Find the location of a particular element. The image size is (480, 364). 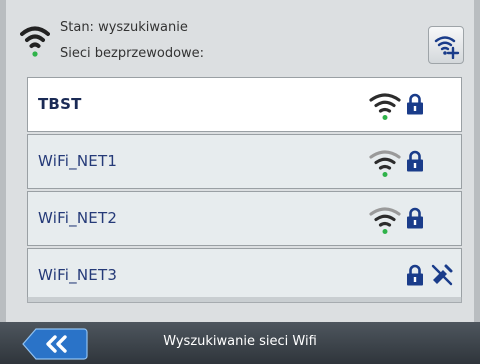

bottom-bar: Wyszukiwanie sieci Wifi is located at coordinates (240, 343).